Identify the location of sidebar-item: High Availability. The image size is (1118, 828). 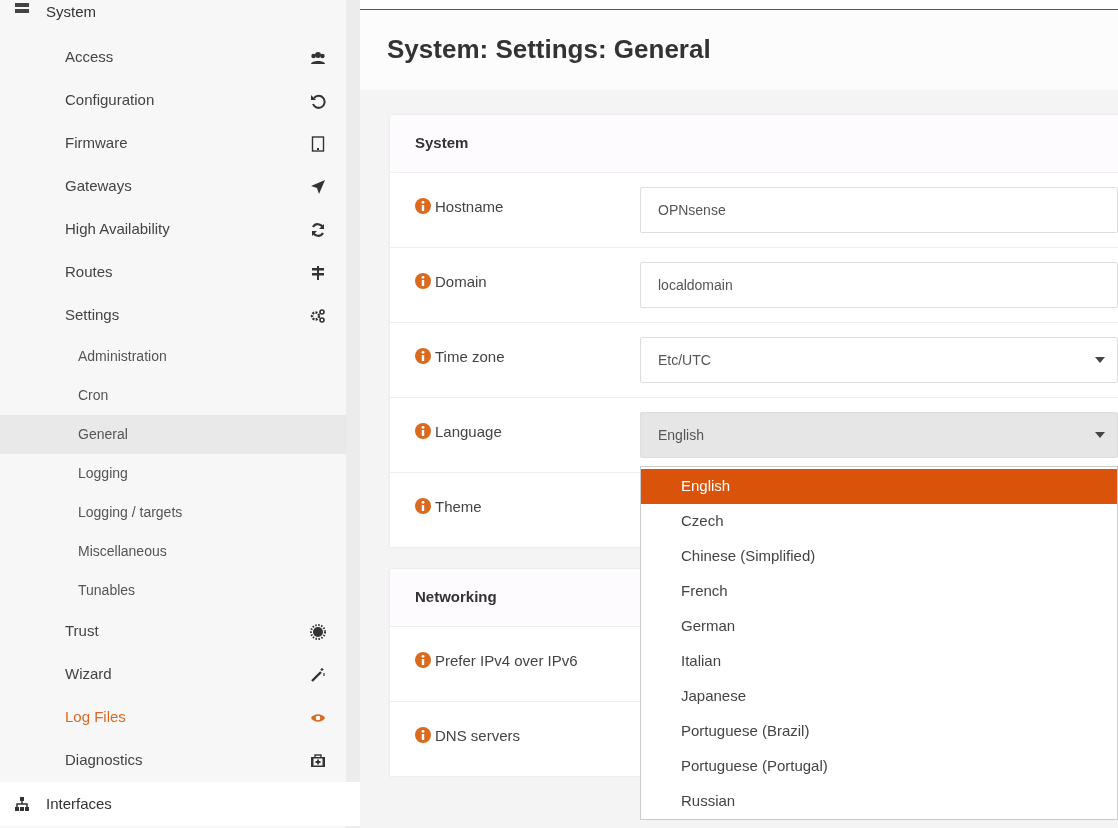
(173, 229).